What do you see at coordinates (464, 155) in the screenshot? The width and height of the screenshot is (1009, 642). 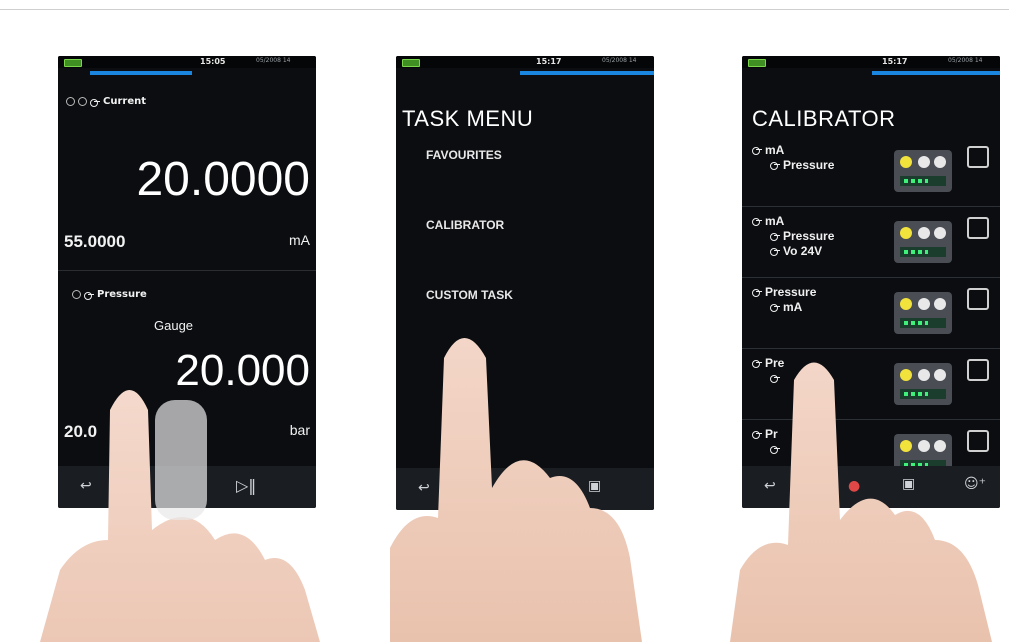 I see `menu-item-favourites: FAVOURITES` at bounding box center [464, 155].